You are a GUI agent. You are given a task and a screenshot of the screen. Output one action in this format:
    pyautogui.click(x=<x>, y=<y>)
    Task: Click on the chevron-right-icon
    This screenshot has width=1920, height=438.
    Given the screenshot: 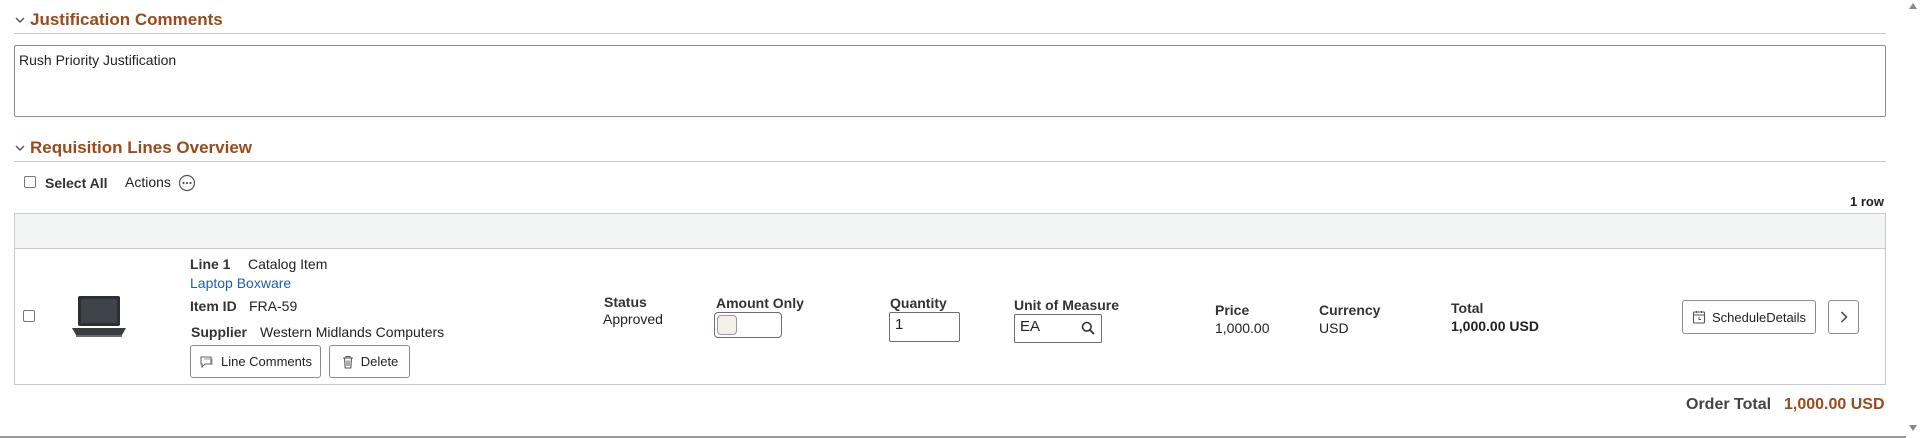 What is the action you would take?
    pyautogui.click(x=1844, y=317)
    